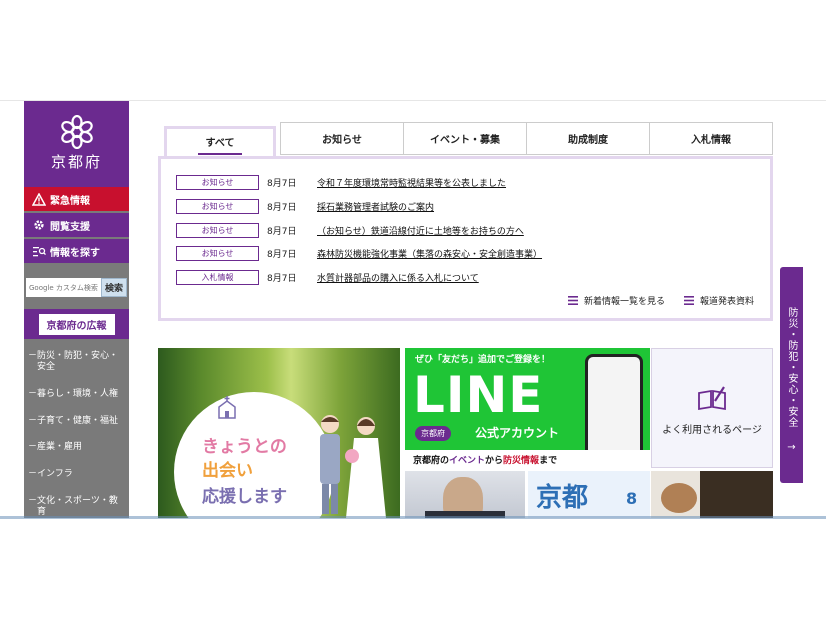 This screenshot has height=620, width=826. I want to click on news-category-badge: 入札情報, so click(217, 277).